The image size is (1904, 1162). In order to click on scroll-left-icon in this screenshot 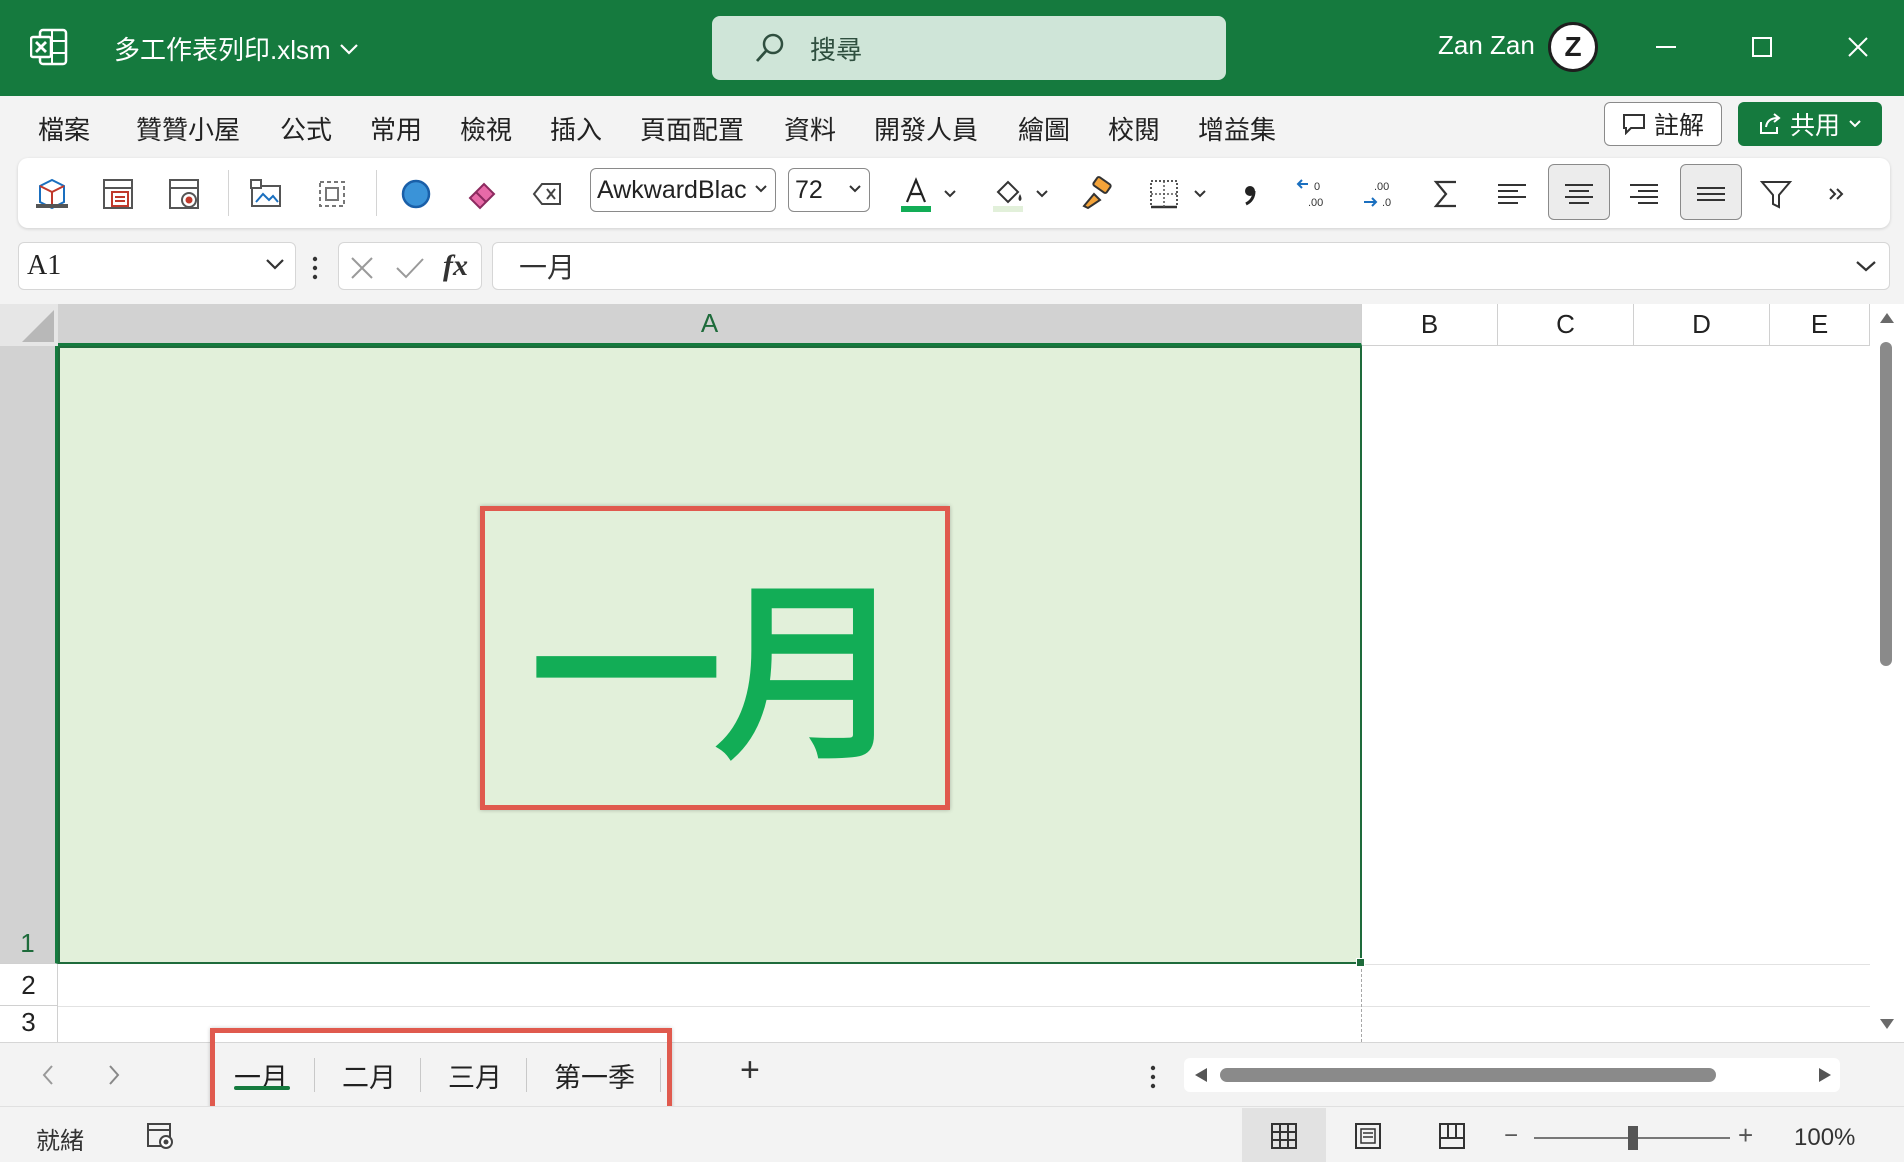, I will do `click(1201, 1075)`.